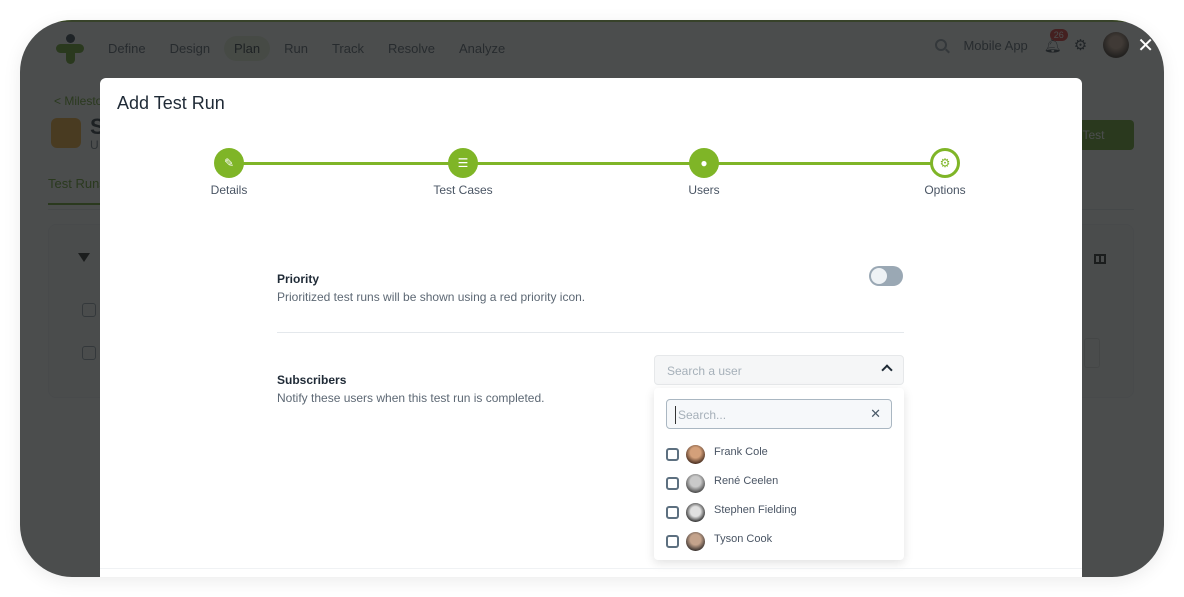  Describe the element at coordinates (879, 276) in the screenshot. I see `toggle-knob` at that location.